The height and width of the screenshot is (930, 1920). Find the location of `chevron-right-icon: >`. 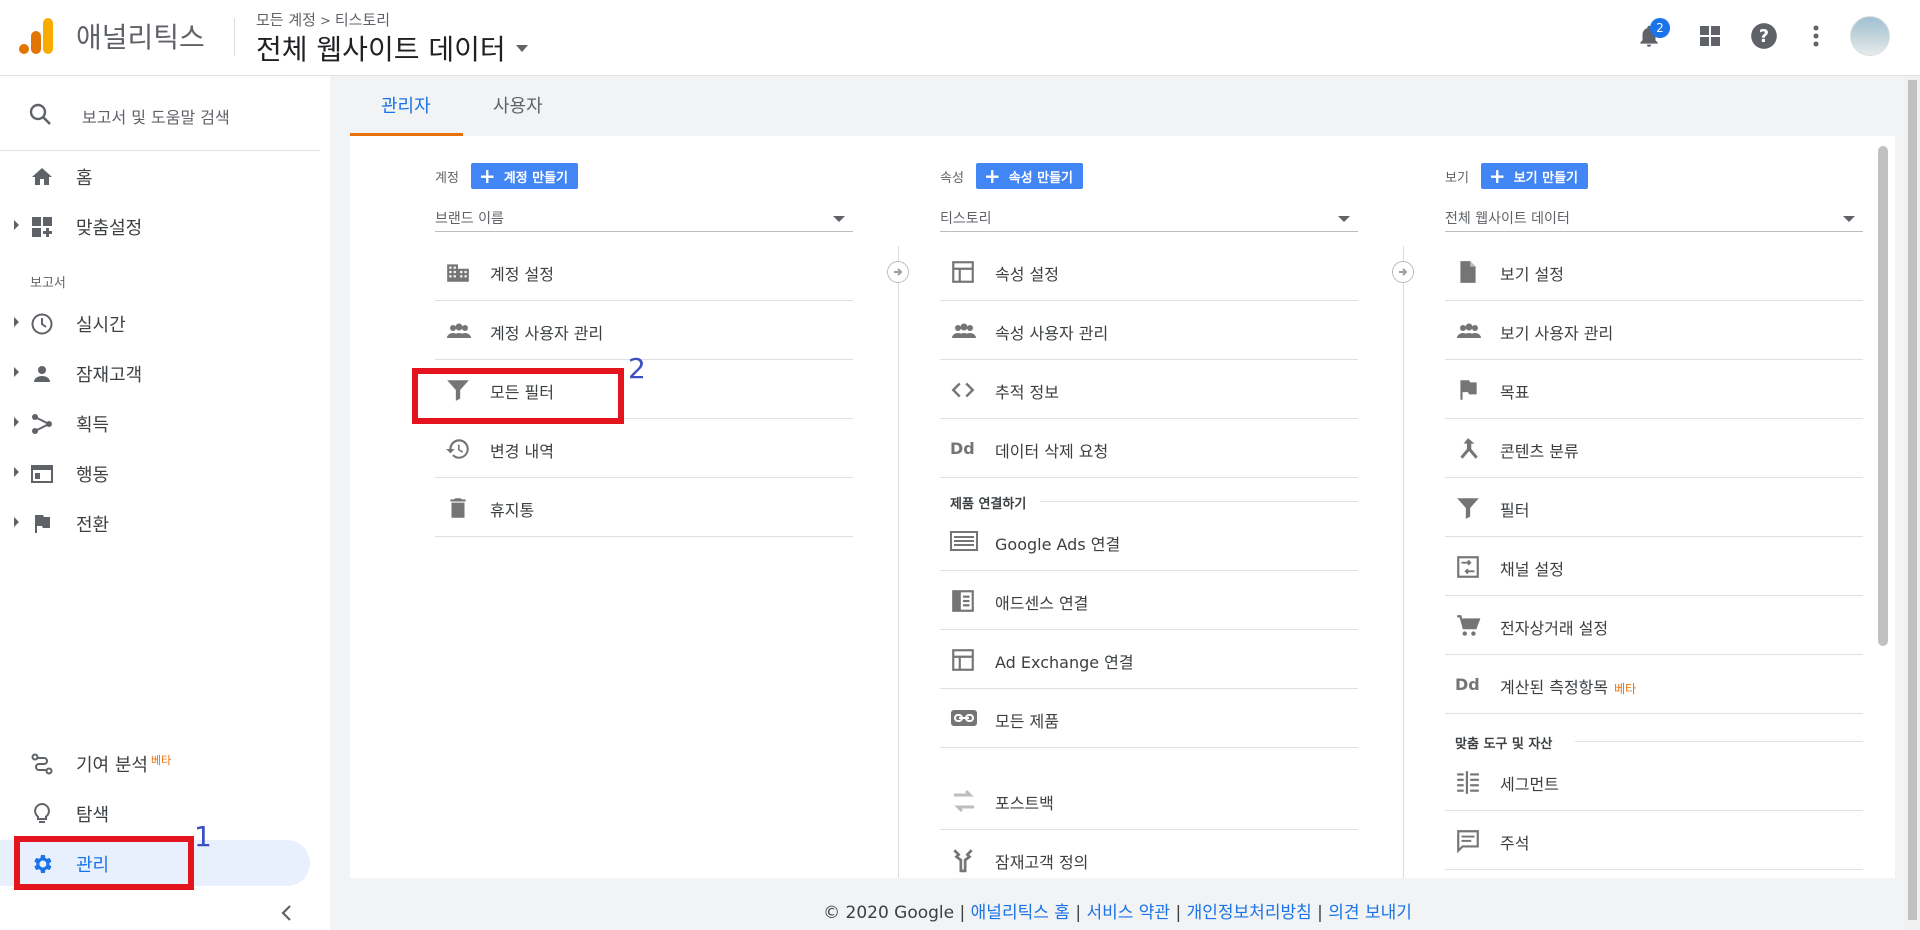

chevron-right-icon: > is located at coordinates (325, 21).